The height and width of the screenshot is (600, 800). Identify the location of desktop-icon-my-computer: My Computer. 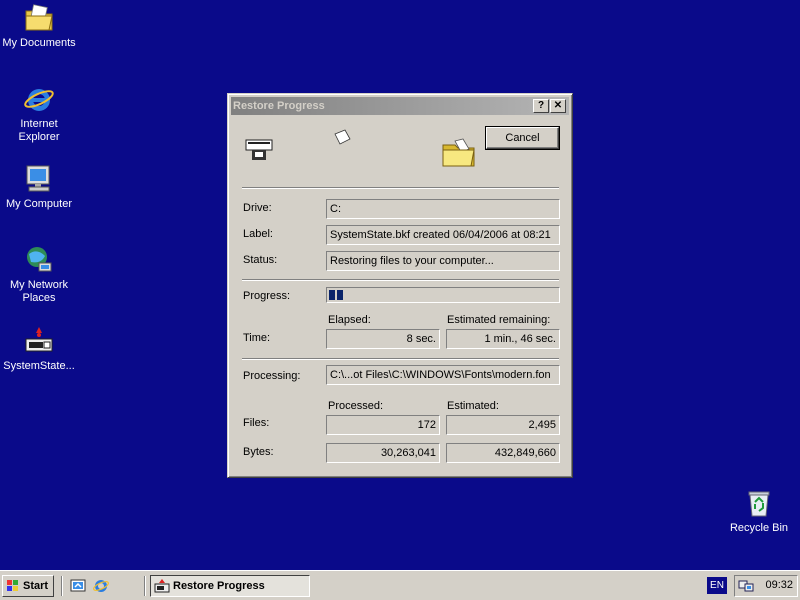
(39, 187).